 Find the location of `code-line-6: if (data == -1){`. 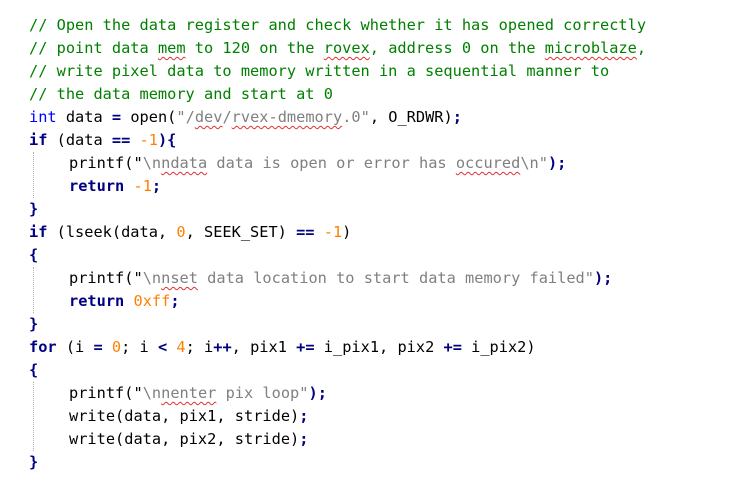

code-line-6: if (data == -1){ is located at coordinates (103, 140).